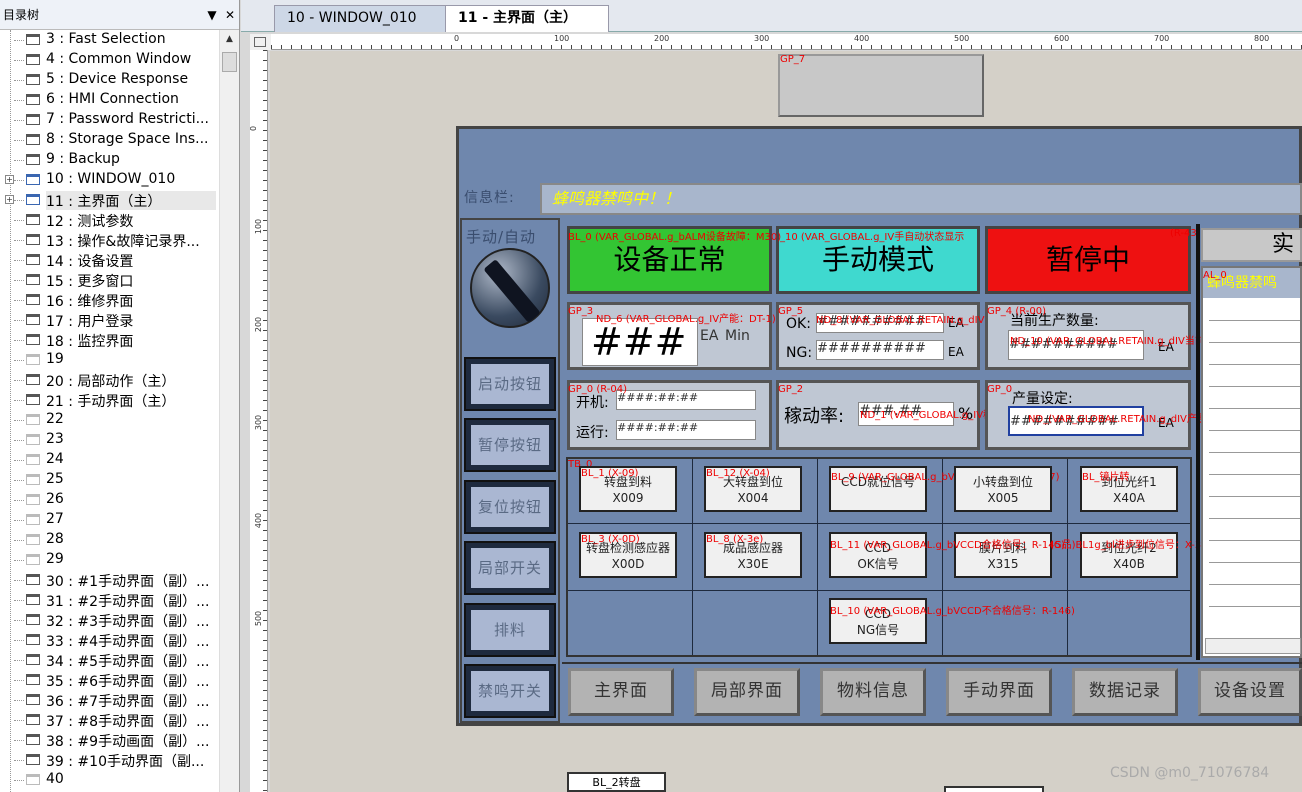 The image size is (1302, 792). I want to click on pause-button: 暂停按钮, so click(510, 445).